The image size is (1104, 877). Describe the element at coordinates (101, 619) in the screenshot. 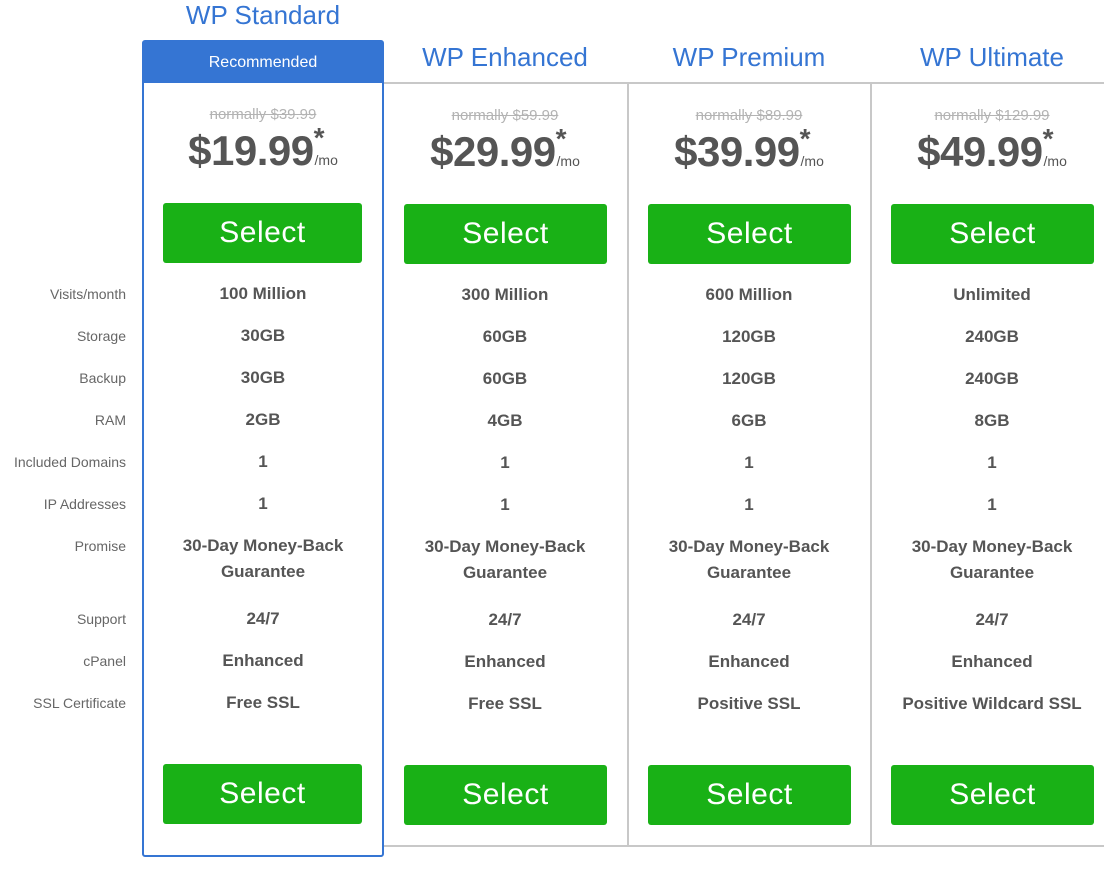

I see `feature-label: Support` at that location.